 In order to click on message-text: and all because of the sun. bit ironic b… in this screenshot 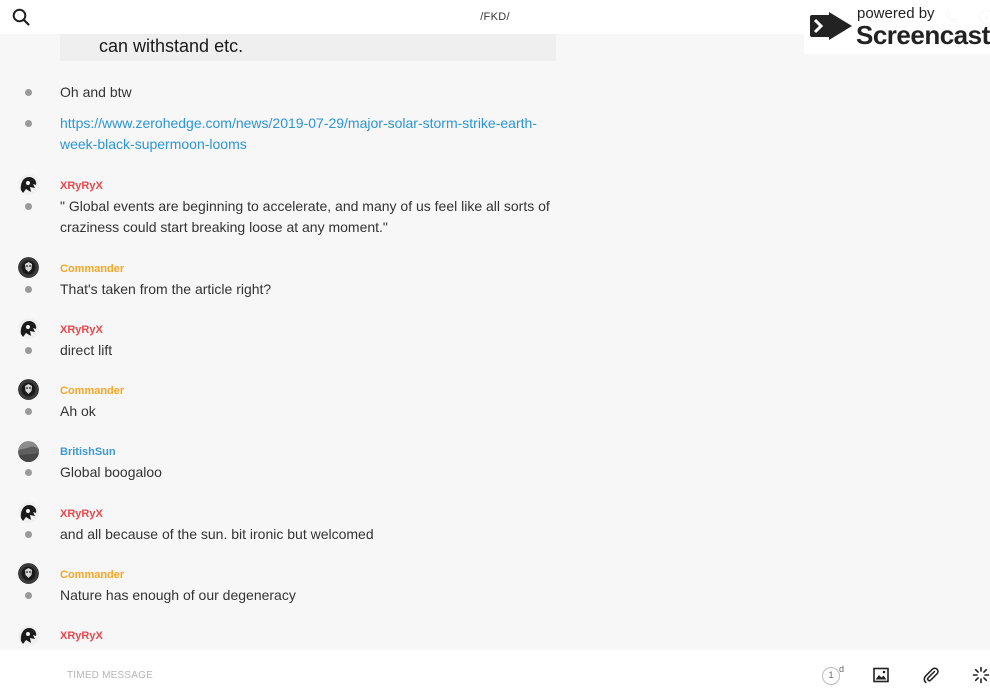, I will do `click(217, 534)`.